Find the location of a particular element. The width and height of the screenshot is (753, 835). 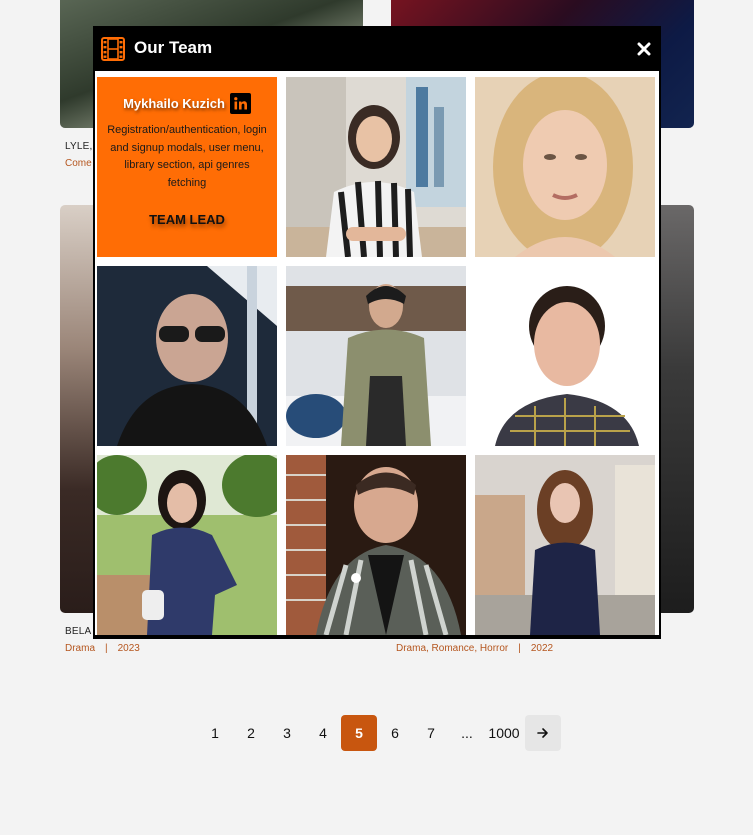

film-icon is located at coordinates (113, 49).